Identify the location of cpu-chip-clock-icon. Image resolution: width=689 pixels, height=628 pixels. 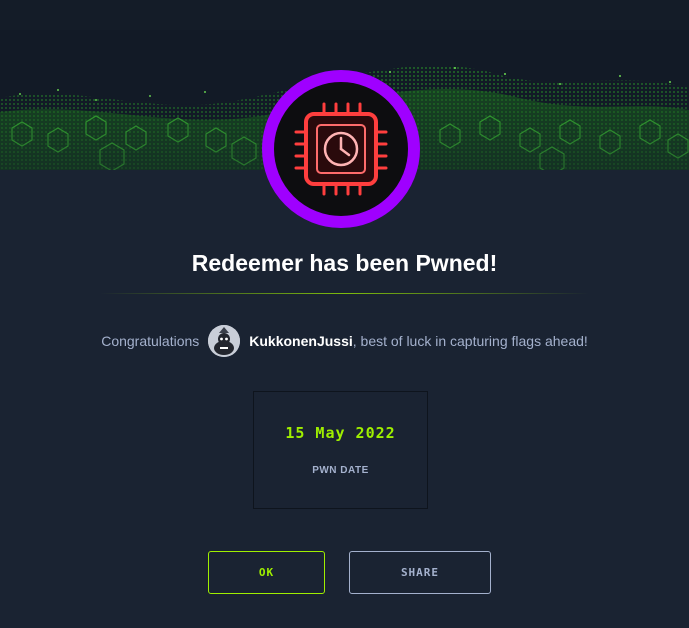
(341, 149).